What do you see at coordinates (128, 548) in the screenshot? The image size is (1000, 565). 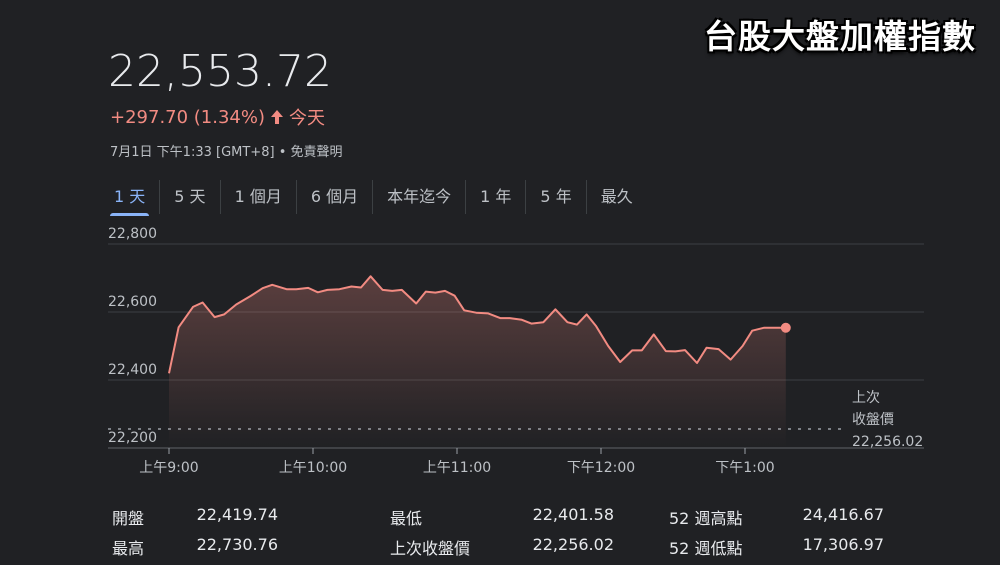 I see `high-label: 最高` at bounding box center [128, 548].